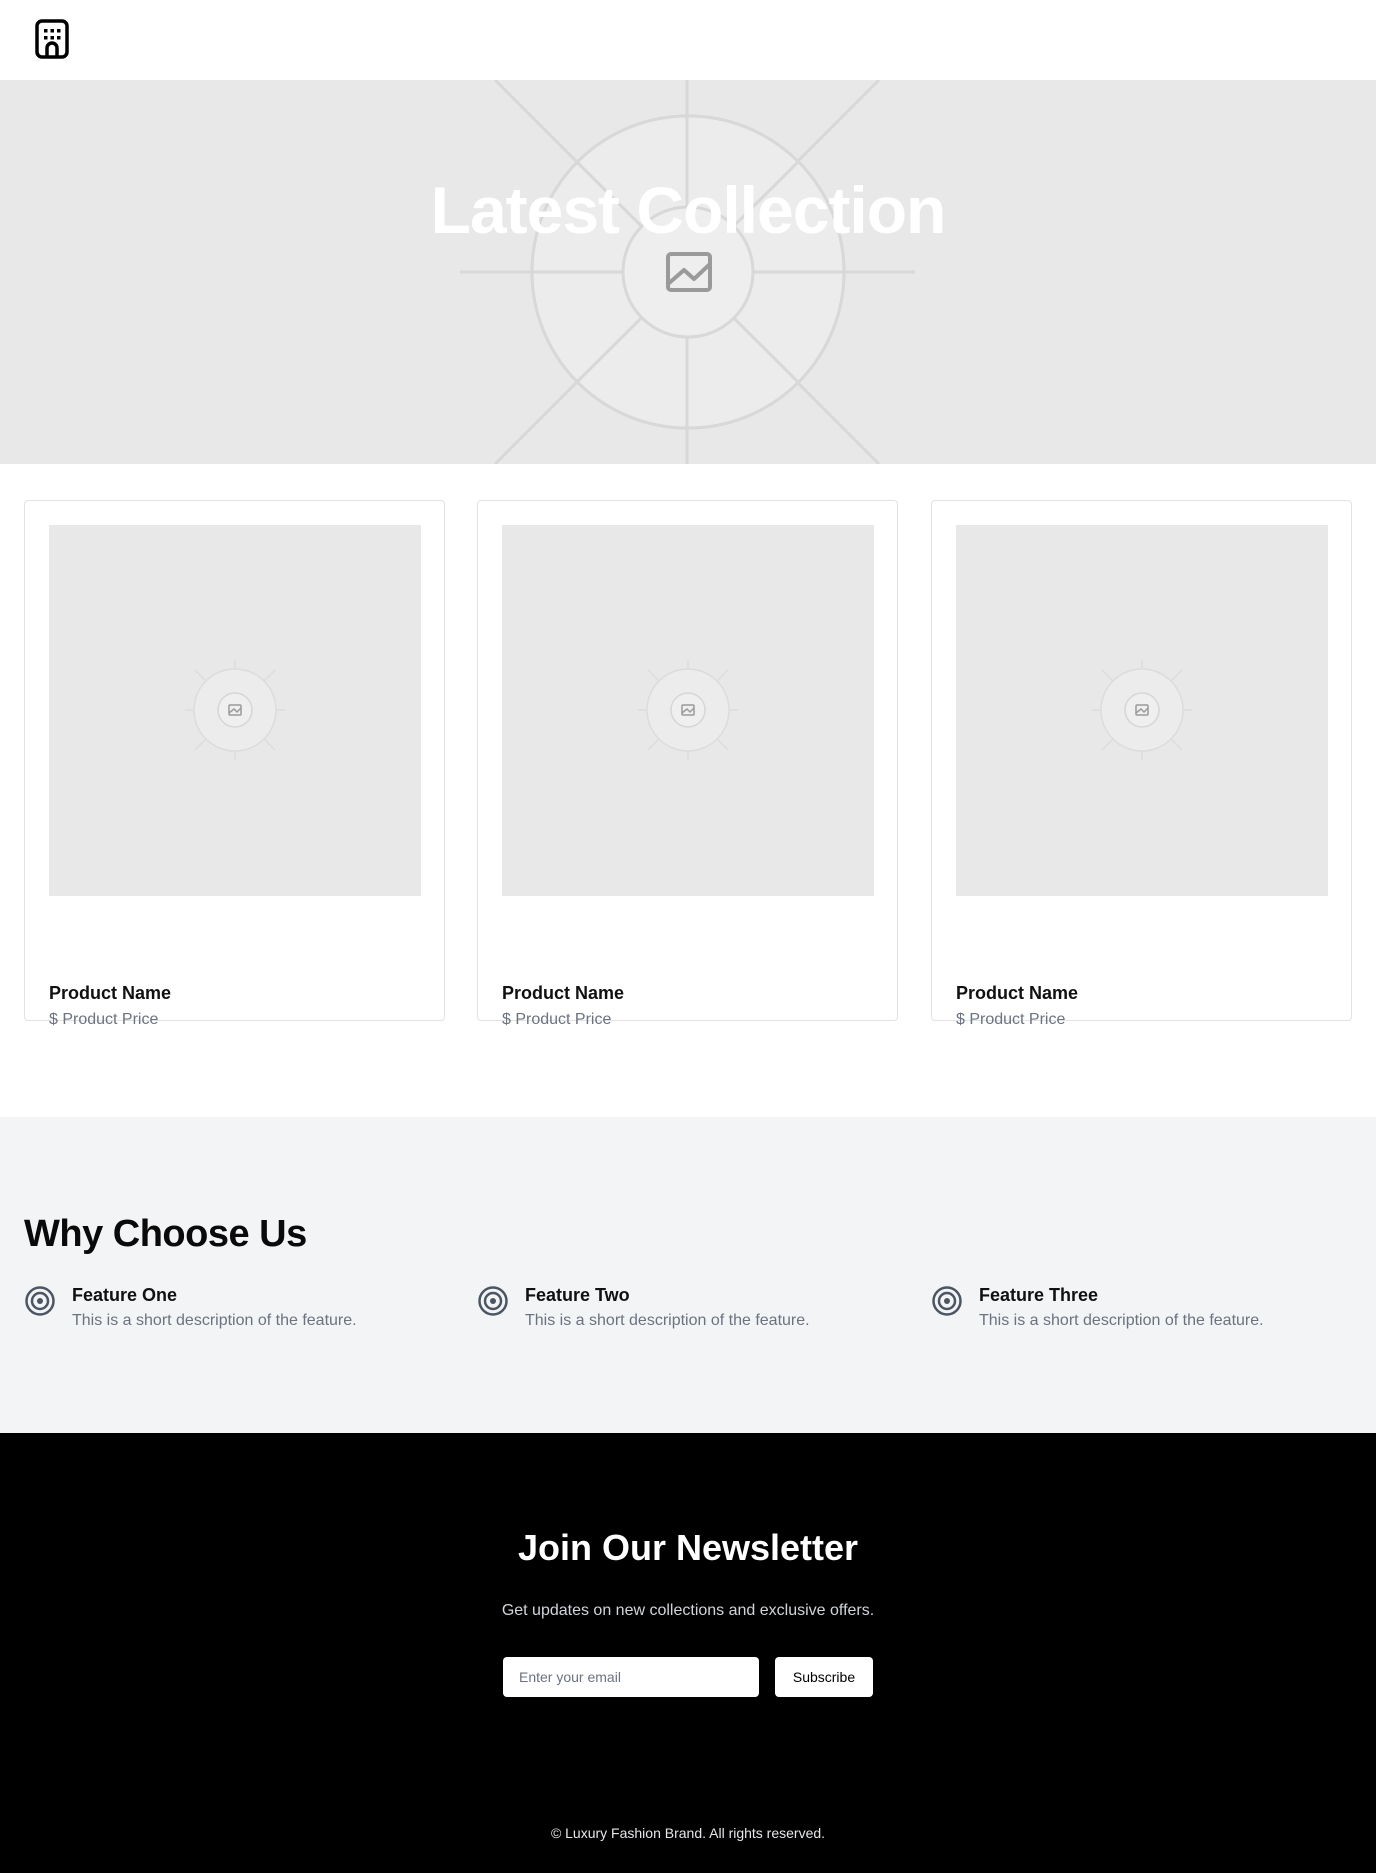  Describe the element at coordinates (631, 1677) in the screenshot. I see `email-field` at that location.